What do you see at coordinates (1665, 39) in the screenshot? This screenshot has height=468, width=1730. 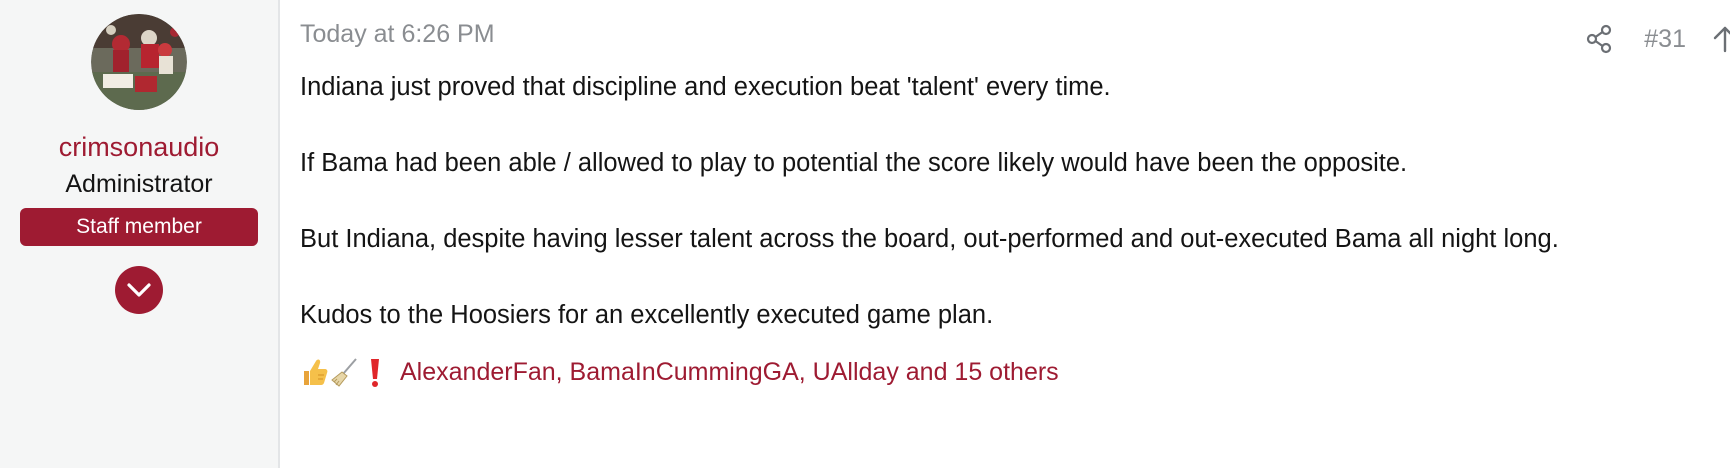 I see `post-number-link: #31` at bounding box center [1665, 39].